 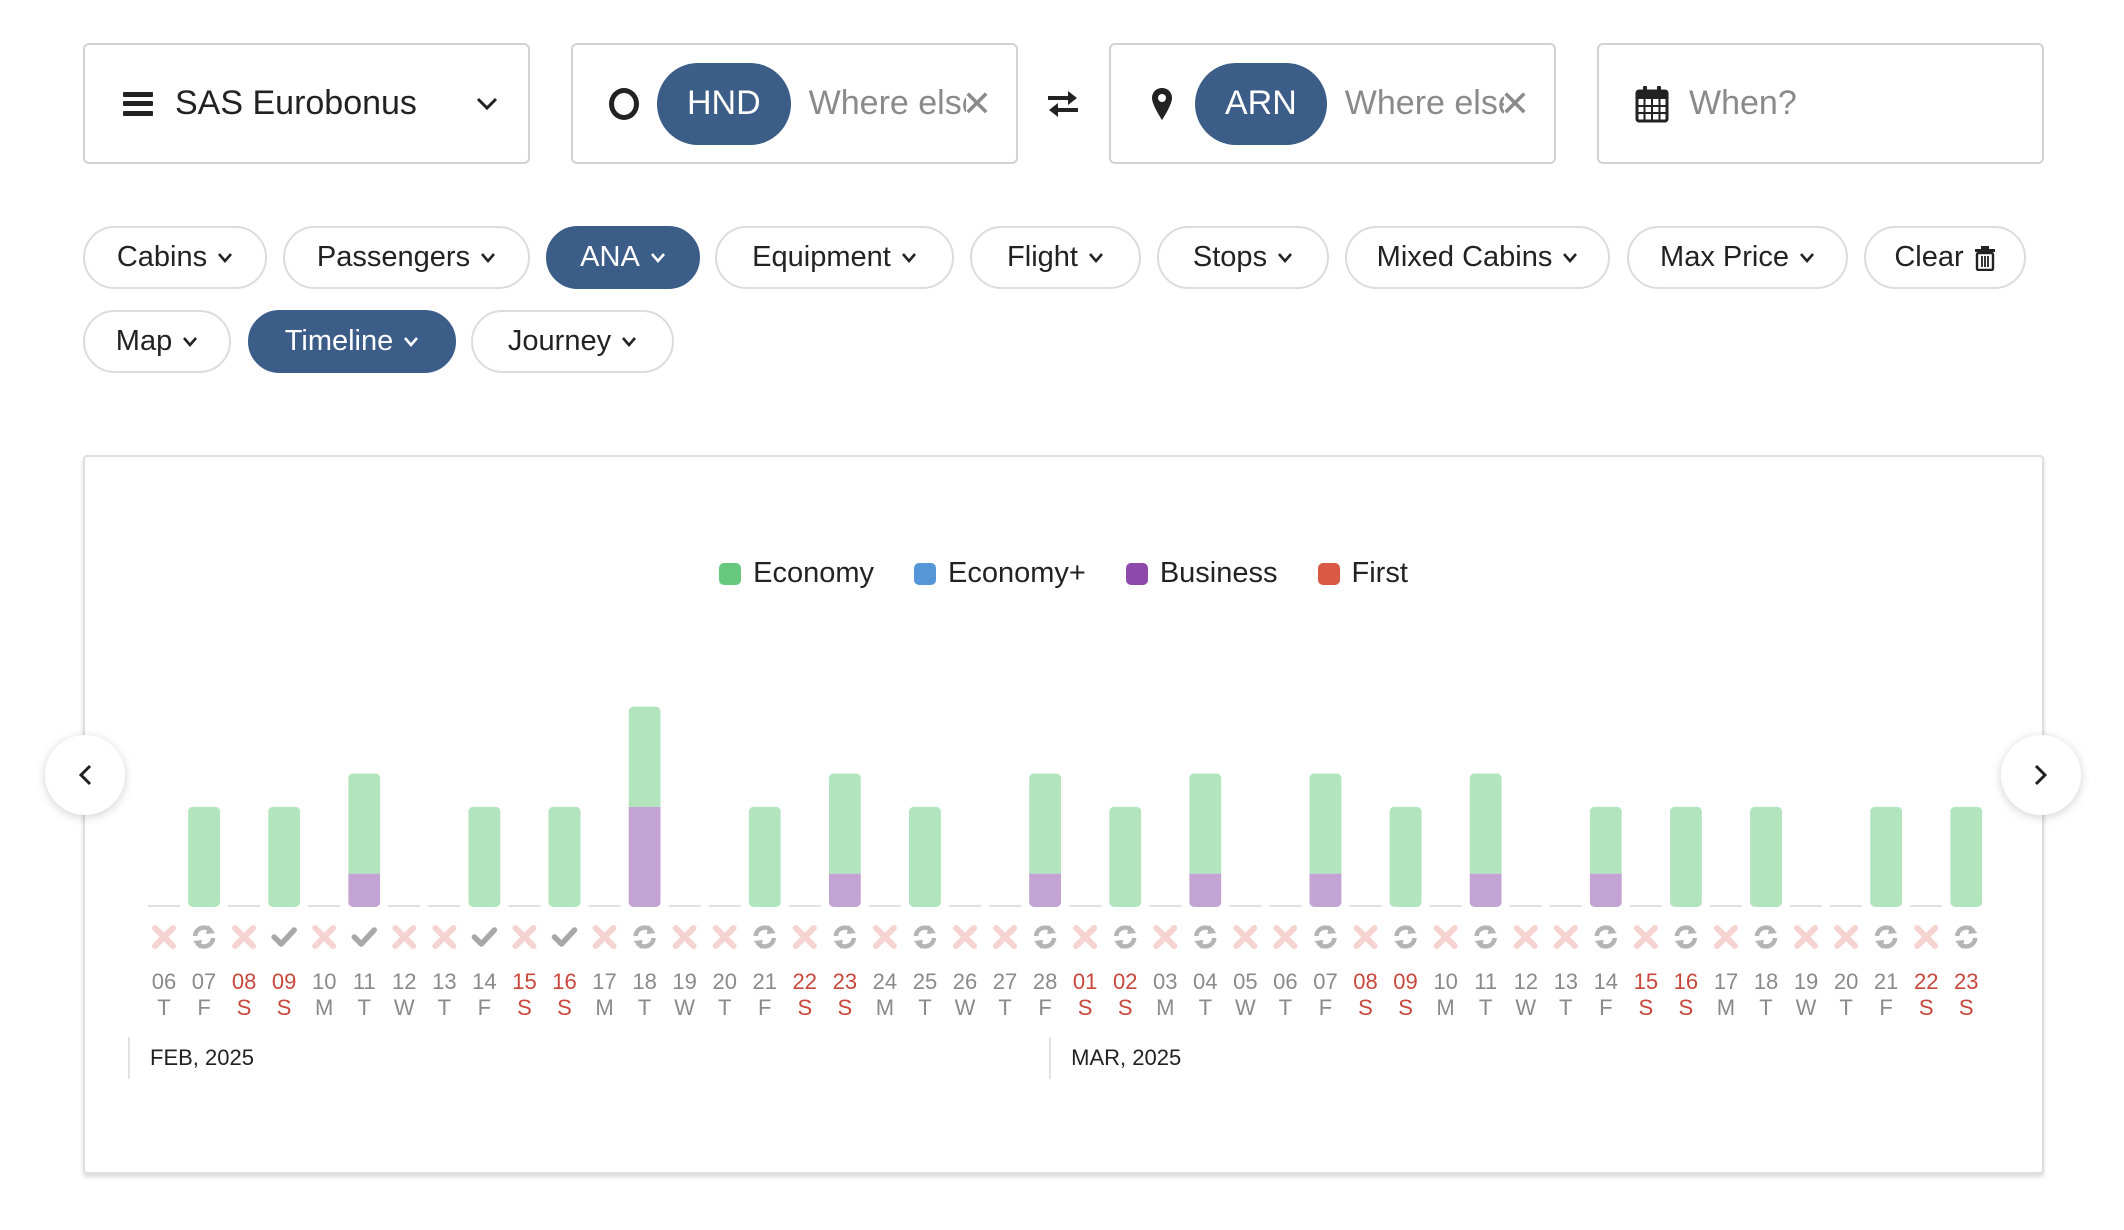 I want to click on filter-ana-button: ANA, so click(x=623, y=257).